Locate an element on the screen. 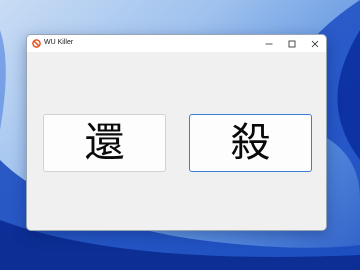 The image size is (360, 270). maximize-button is located at coordinates (291, 43).